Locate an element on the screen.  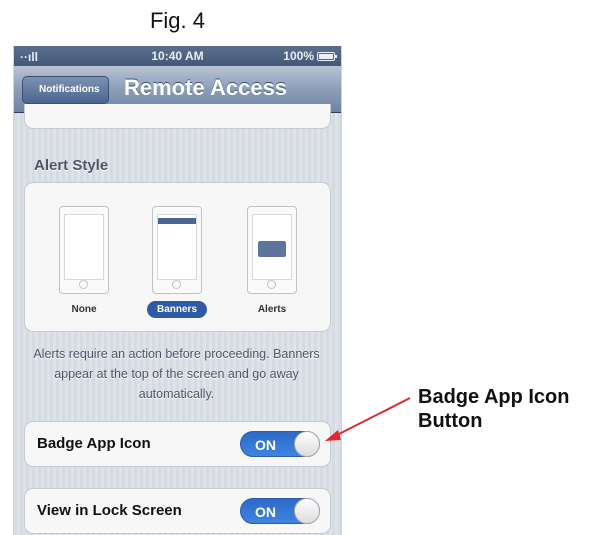
callout-arrow is located at coordinates (368, 419).